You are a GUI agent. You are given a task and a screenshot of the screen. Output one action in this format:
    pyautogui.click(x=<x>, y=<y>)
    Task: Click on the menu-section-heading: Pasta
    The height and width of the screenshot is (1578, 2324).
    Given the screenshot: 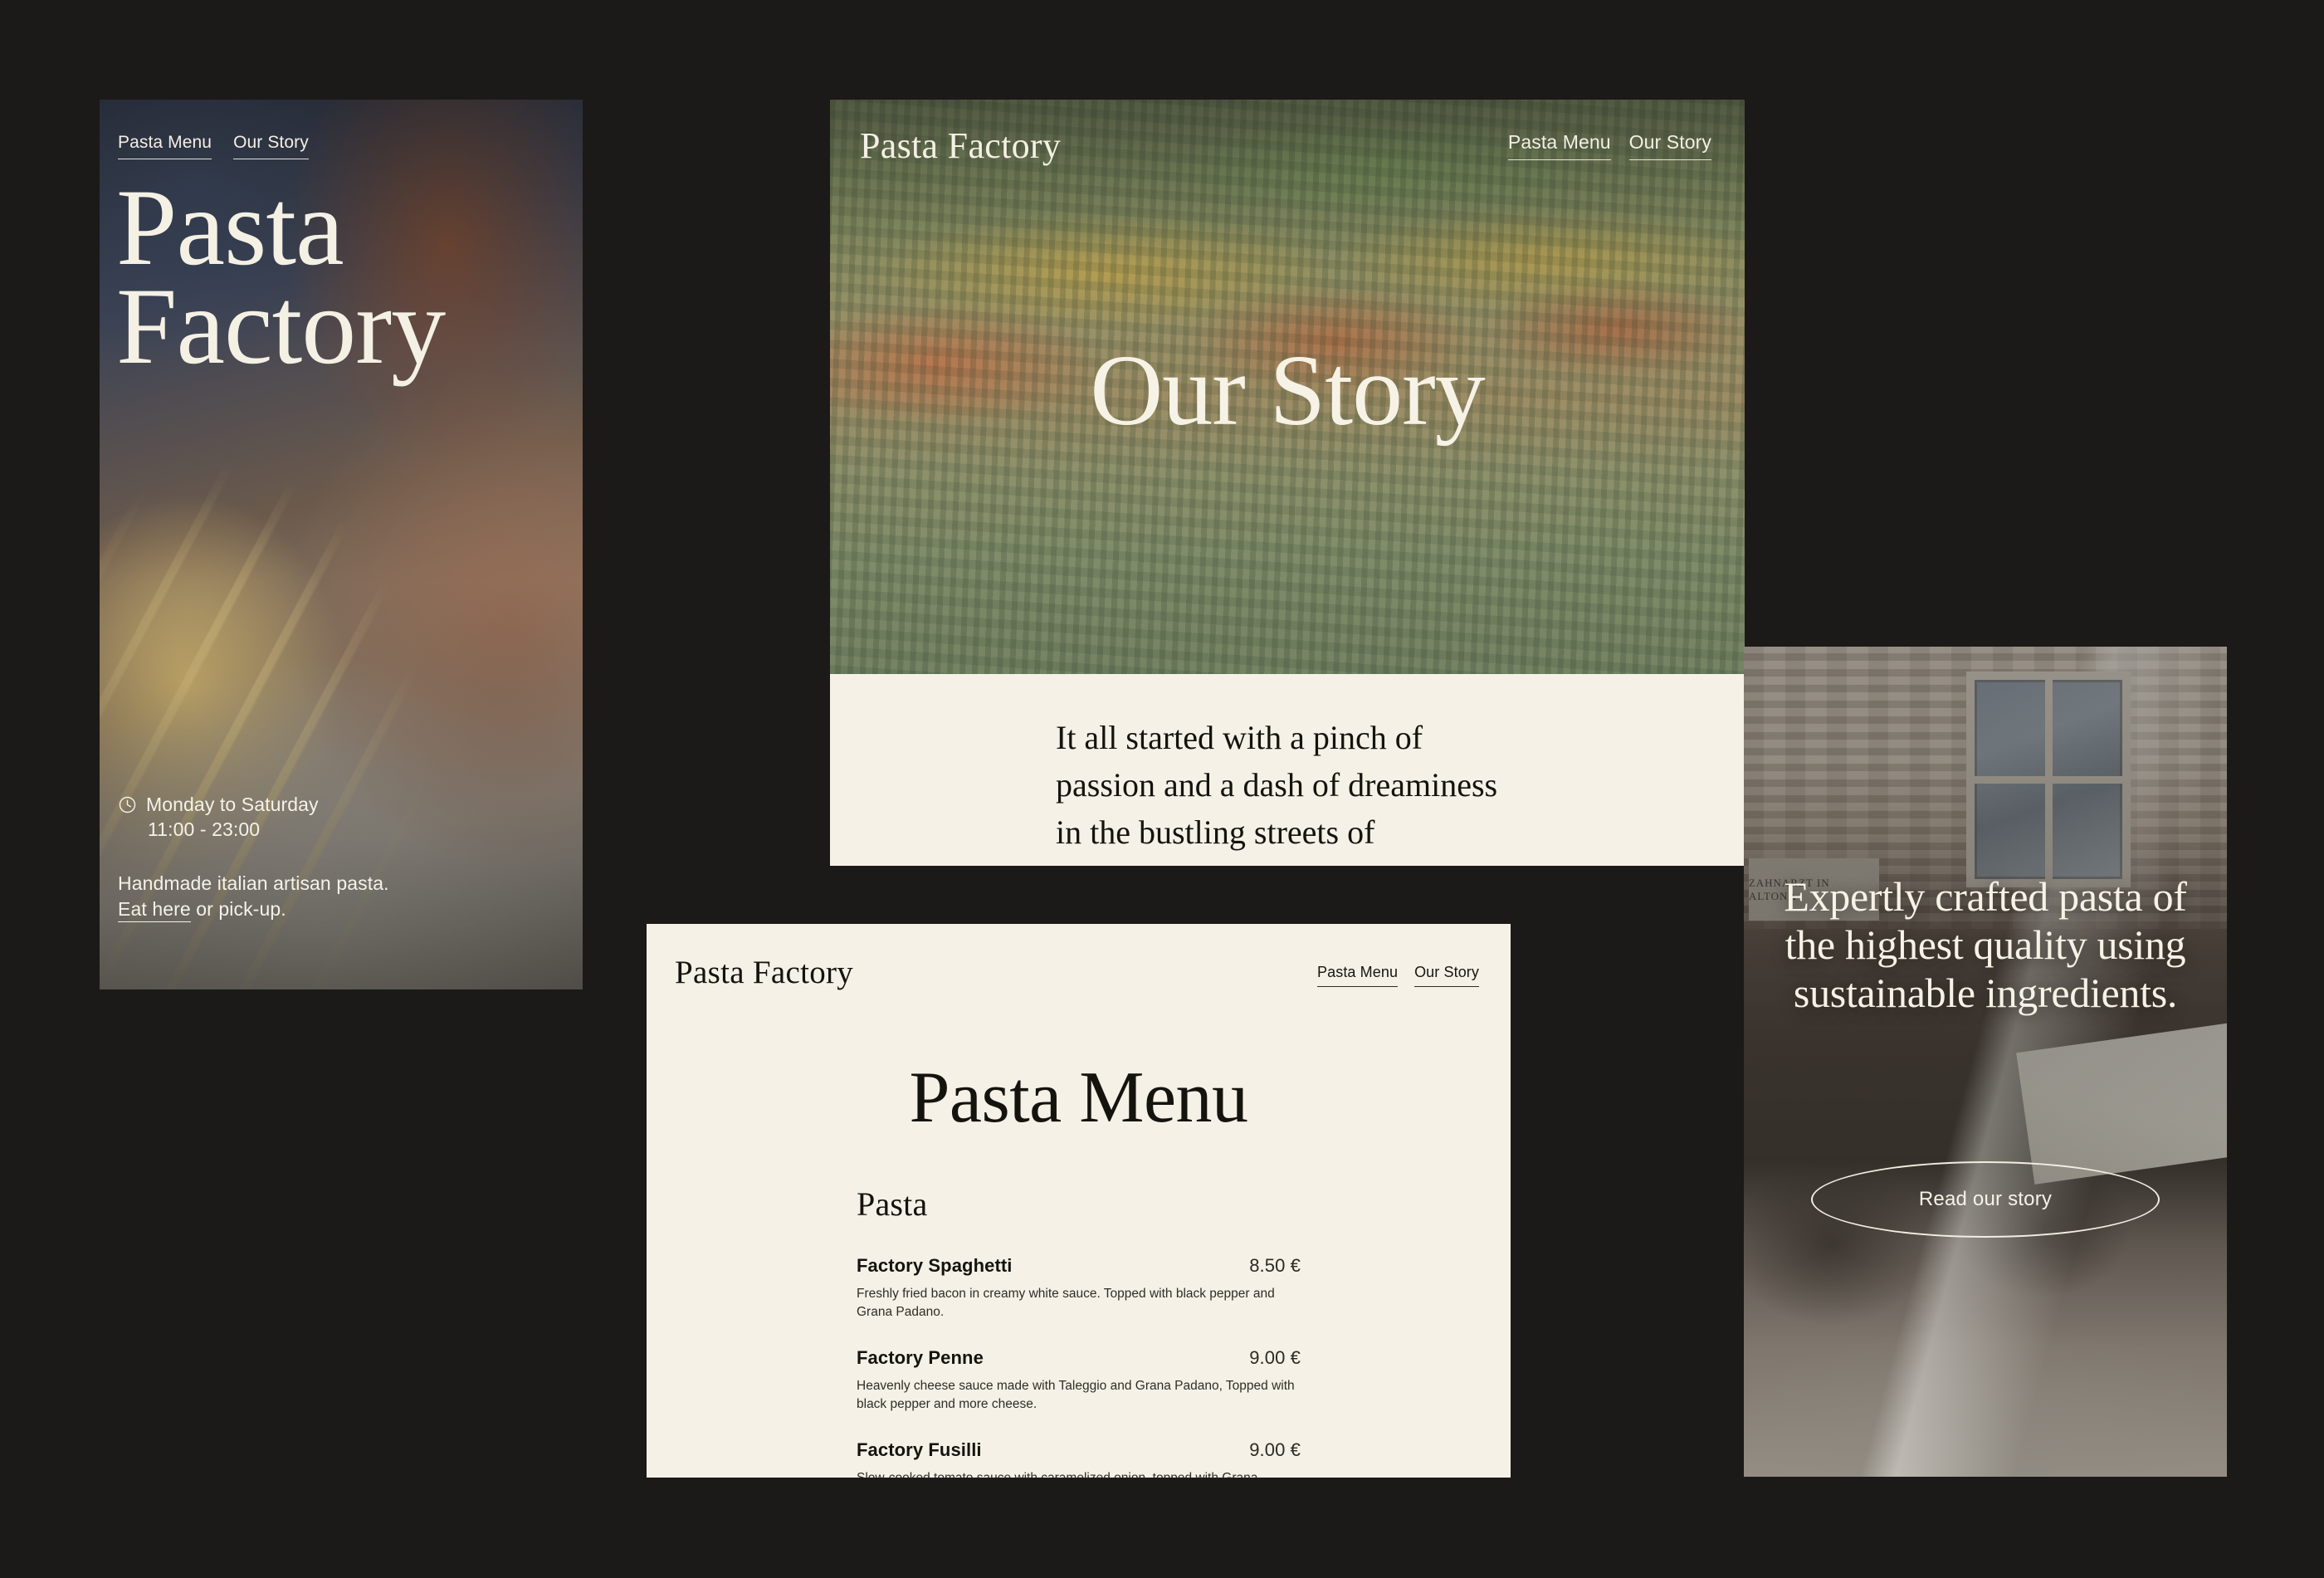 What is the action you would take?
    pyautogui.click(x=893, y=1204)
    